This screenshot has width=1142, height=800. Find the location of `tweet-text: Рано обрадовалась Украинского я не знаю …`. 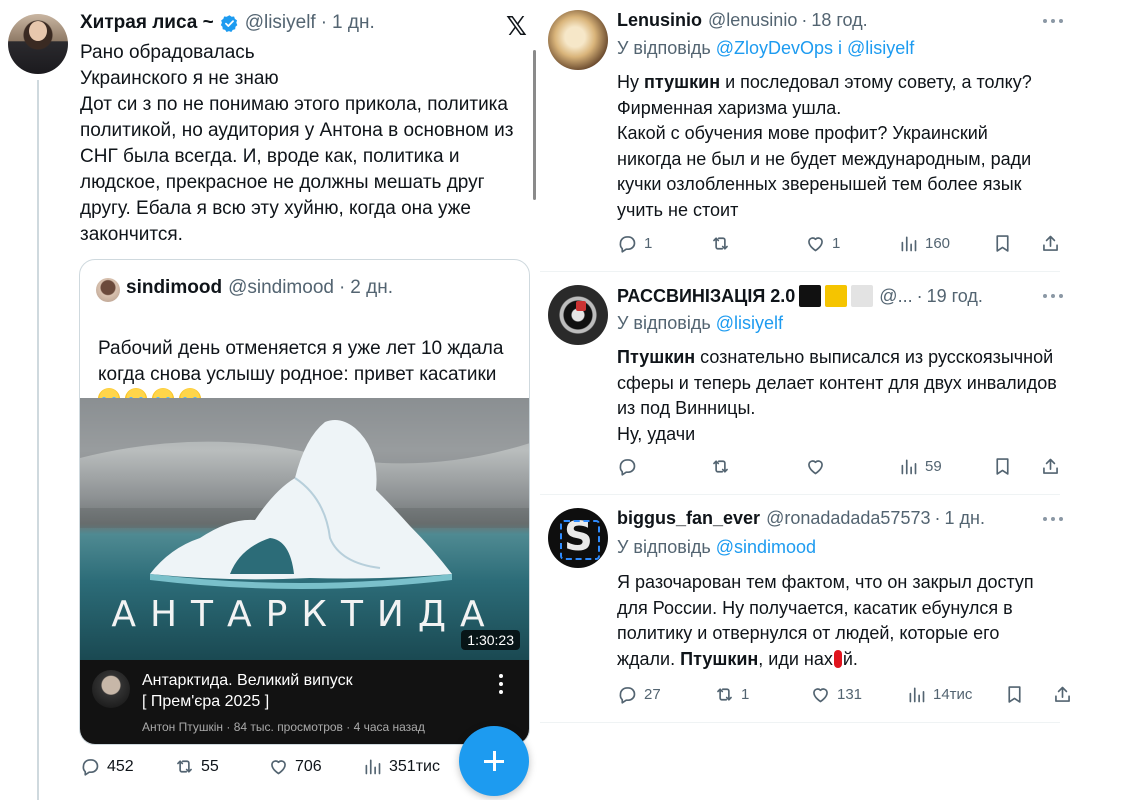

tweet-text: Рано обрадовалась Украинского я не знаю … is located at coordinates (297, 143).